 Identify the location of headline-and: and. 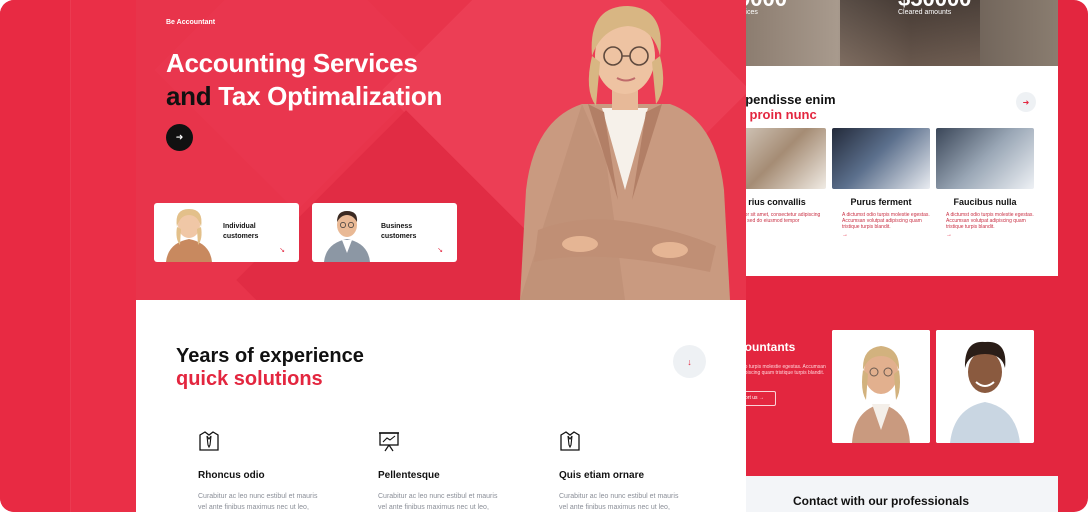
(189, 96).